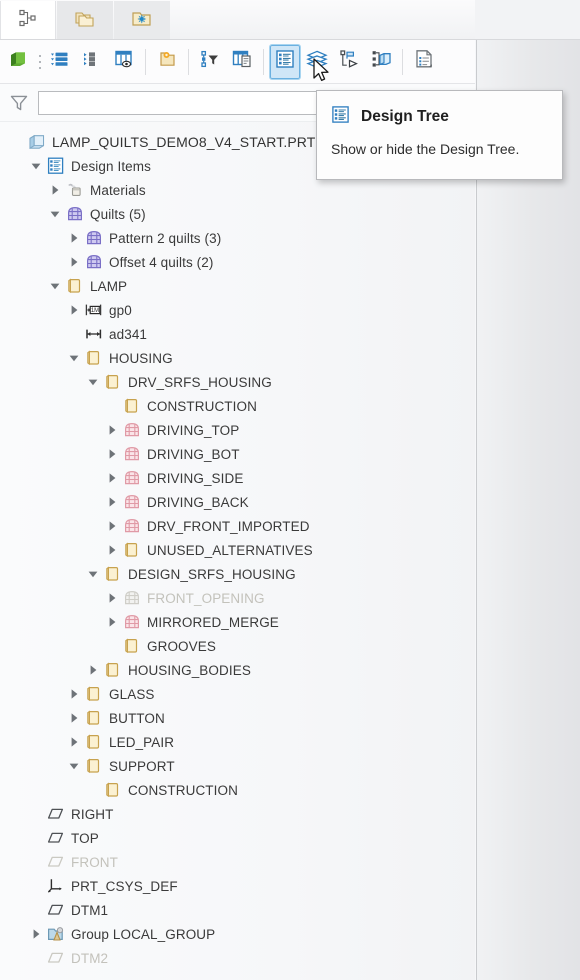 Image resolution: width=580 pixels, height=980 pixels. What do you see at coordinates (237, 718) in the screenshot?
I see `tree-item: BUTTON` at bounding box center [237, 718].